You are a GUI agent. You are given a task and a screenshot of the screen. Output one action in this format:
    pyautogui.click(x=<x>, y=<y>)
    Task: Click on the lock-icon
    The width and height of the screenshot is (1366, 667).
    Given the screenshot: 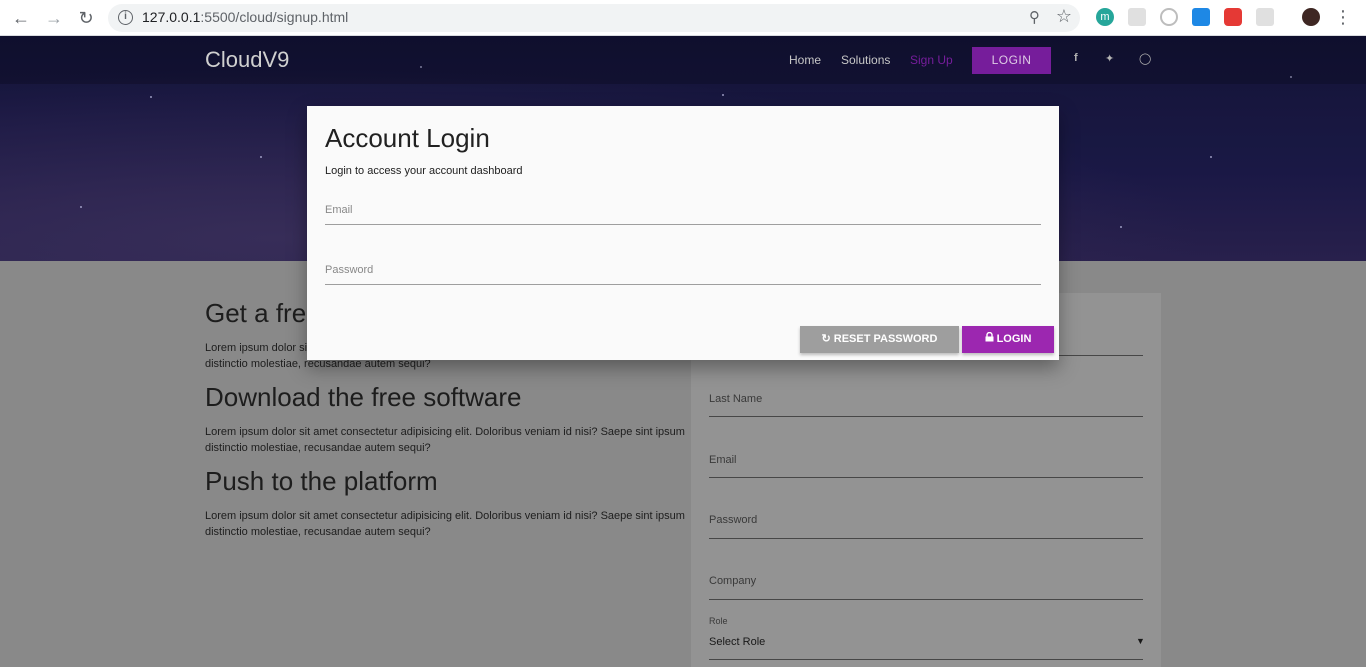 What is the action you would take?
    pyautogui.click(x=989, y=339)
    